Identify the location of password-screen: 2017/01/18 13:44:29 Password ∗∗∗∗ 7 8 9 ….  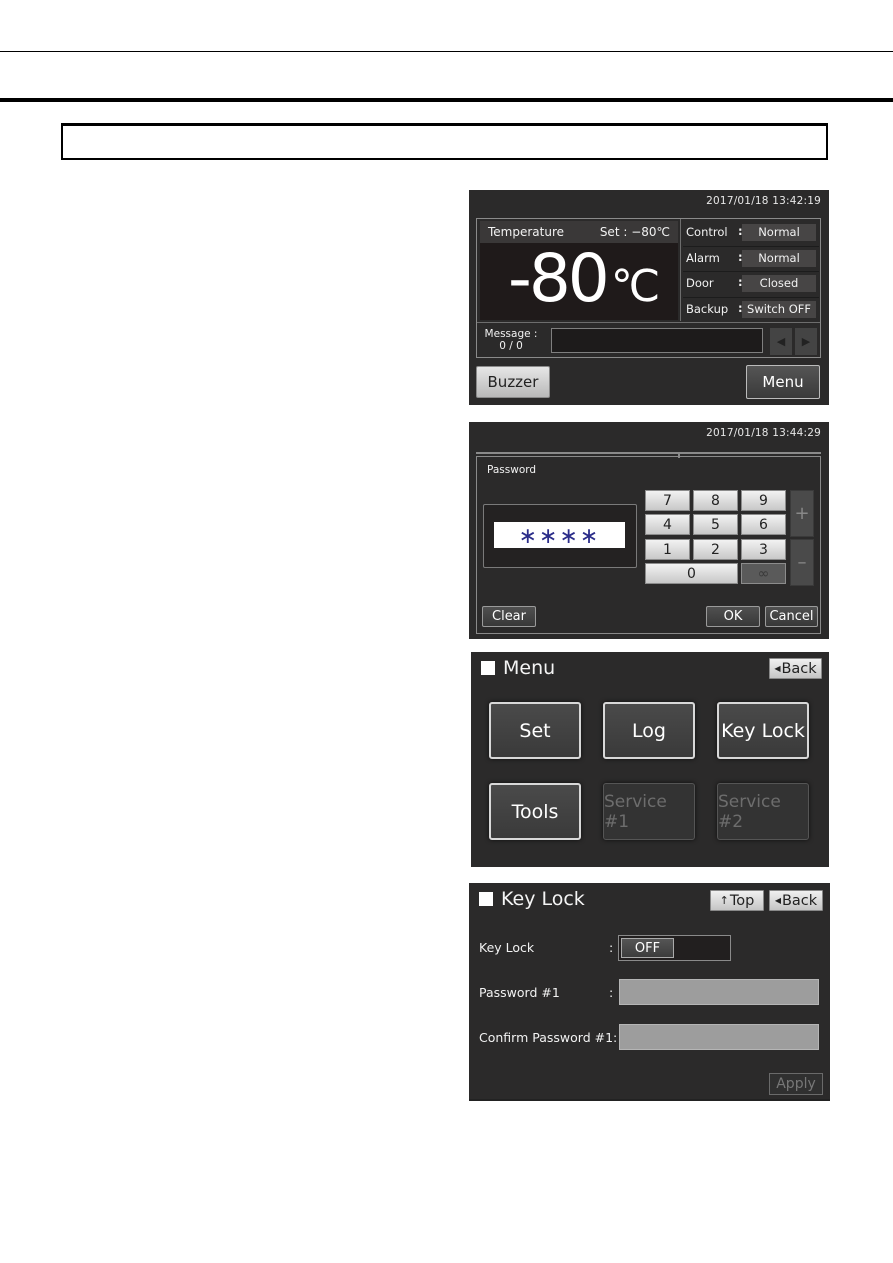
(649, 530).